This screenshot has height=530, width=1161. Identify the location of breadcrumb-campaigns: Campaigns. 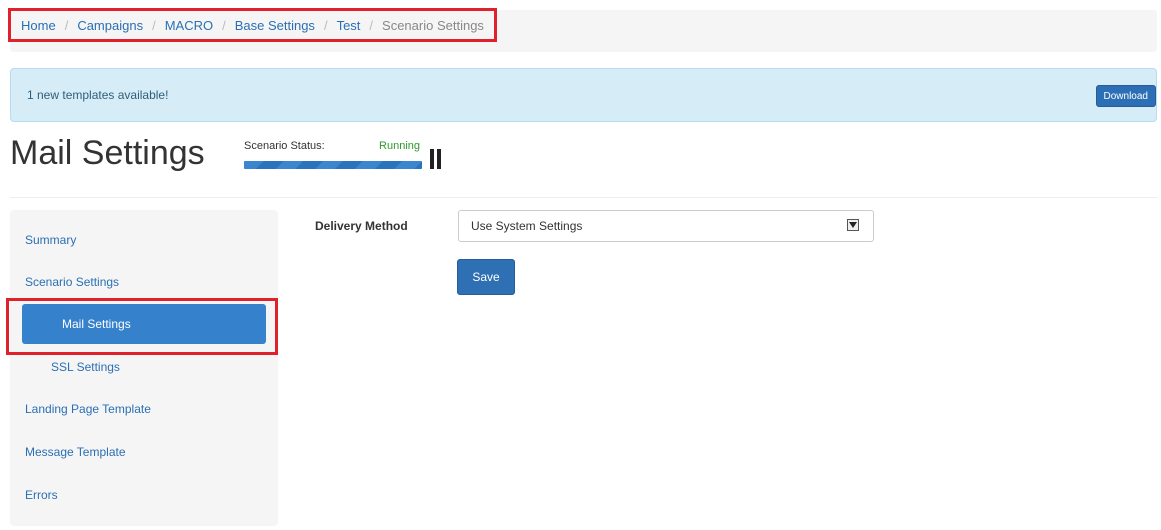
(110, 25).